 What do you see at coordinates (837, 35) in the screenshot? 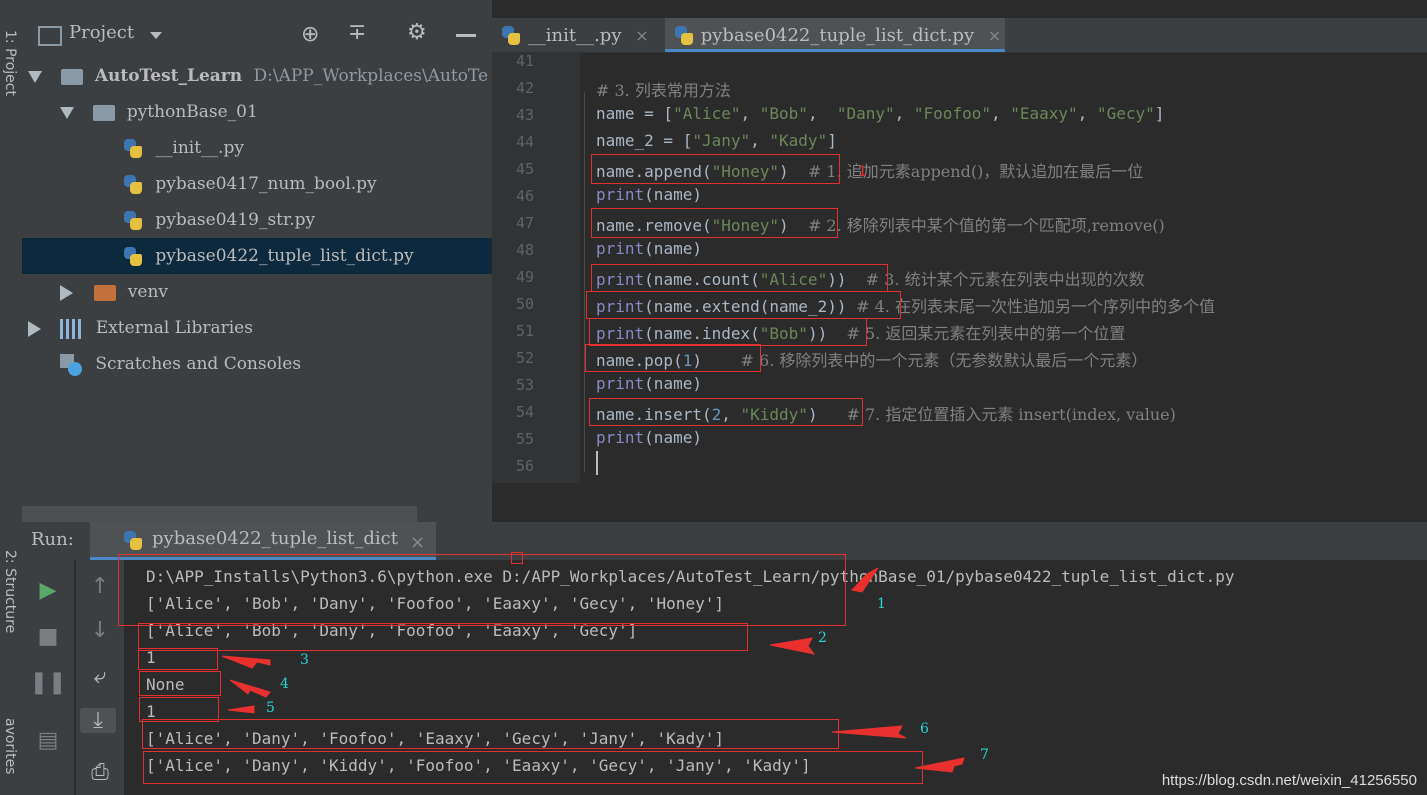
I see `tab-label: pybase0422_tuple_list_dict.py` at bounding box center [837, 35].